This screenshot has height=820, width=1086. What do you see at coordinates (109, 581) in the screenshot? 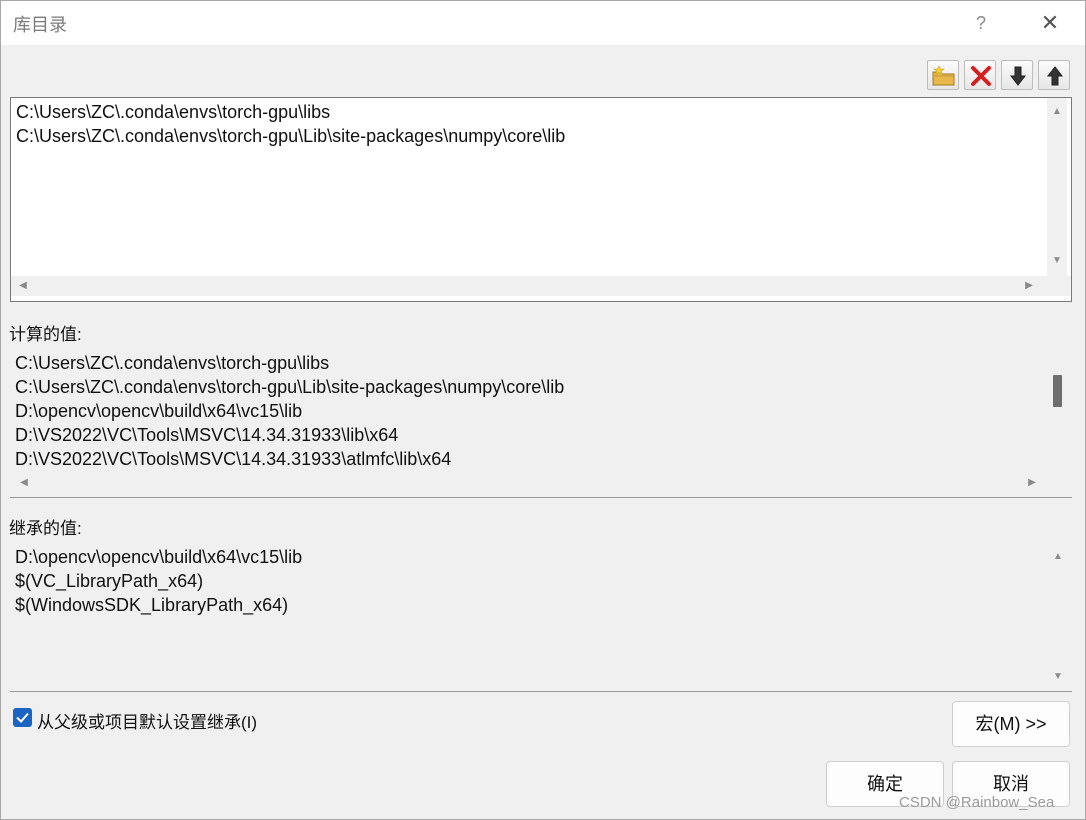
I see `list-item: $(VC_LibraryPath_x64)` at bounding box center [109, 581].